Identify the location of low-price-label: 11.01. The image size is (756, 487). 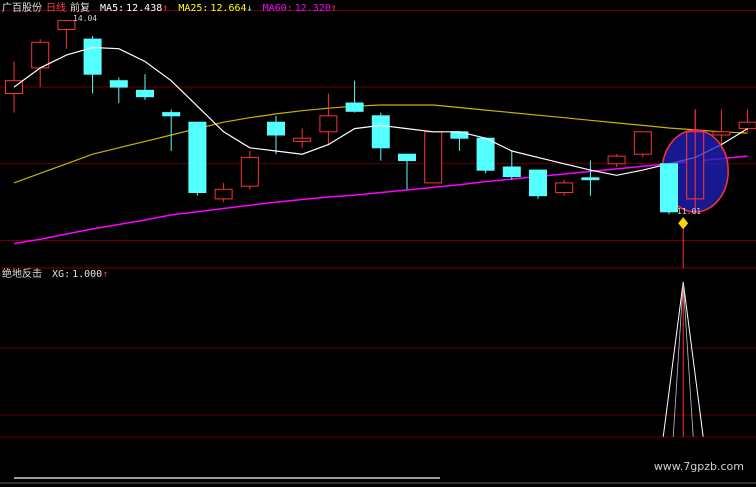
(689, 211).